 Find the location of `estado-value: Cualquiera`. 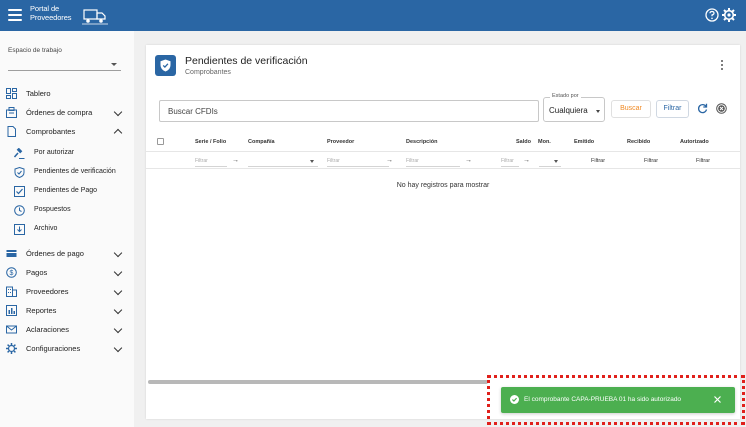

estado-value: Cualquiera is located at coordinates (568, 110).